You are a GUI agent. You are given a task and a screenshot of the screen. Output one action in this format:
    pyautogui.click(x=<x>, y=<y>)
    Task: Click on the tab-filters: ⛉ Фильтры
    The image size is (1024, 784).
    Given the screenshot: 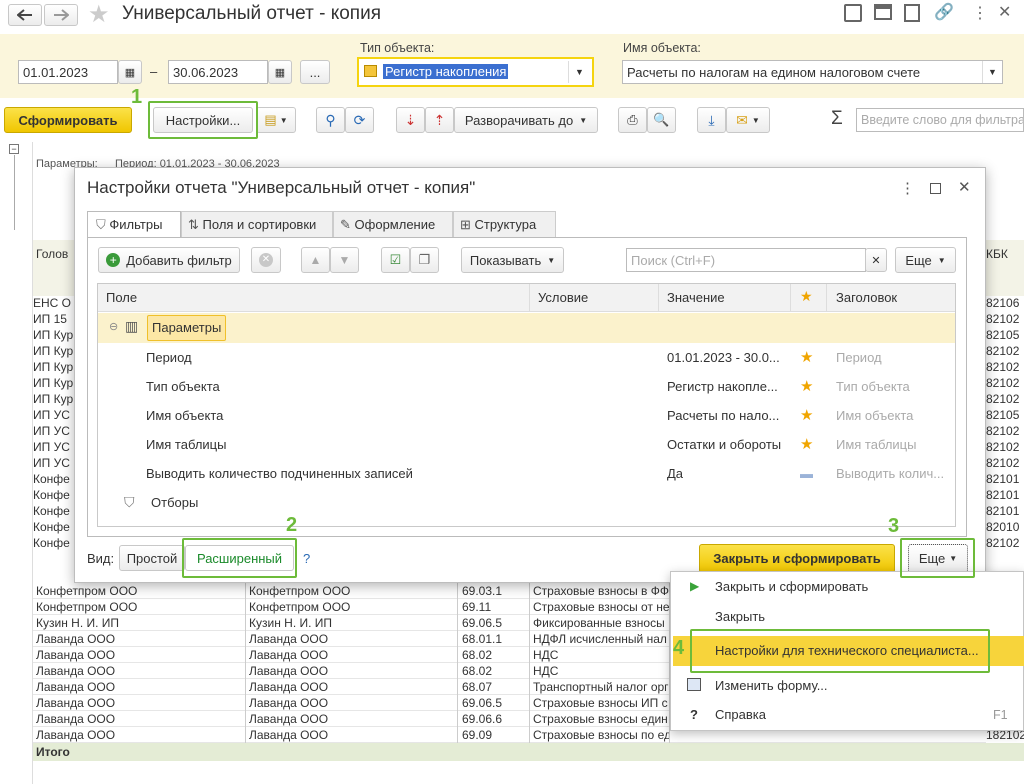 What is the action you would take?
    pyautogui.click(x=134, y=224)
    